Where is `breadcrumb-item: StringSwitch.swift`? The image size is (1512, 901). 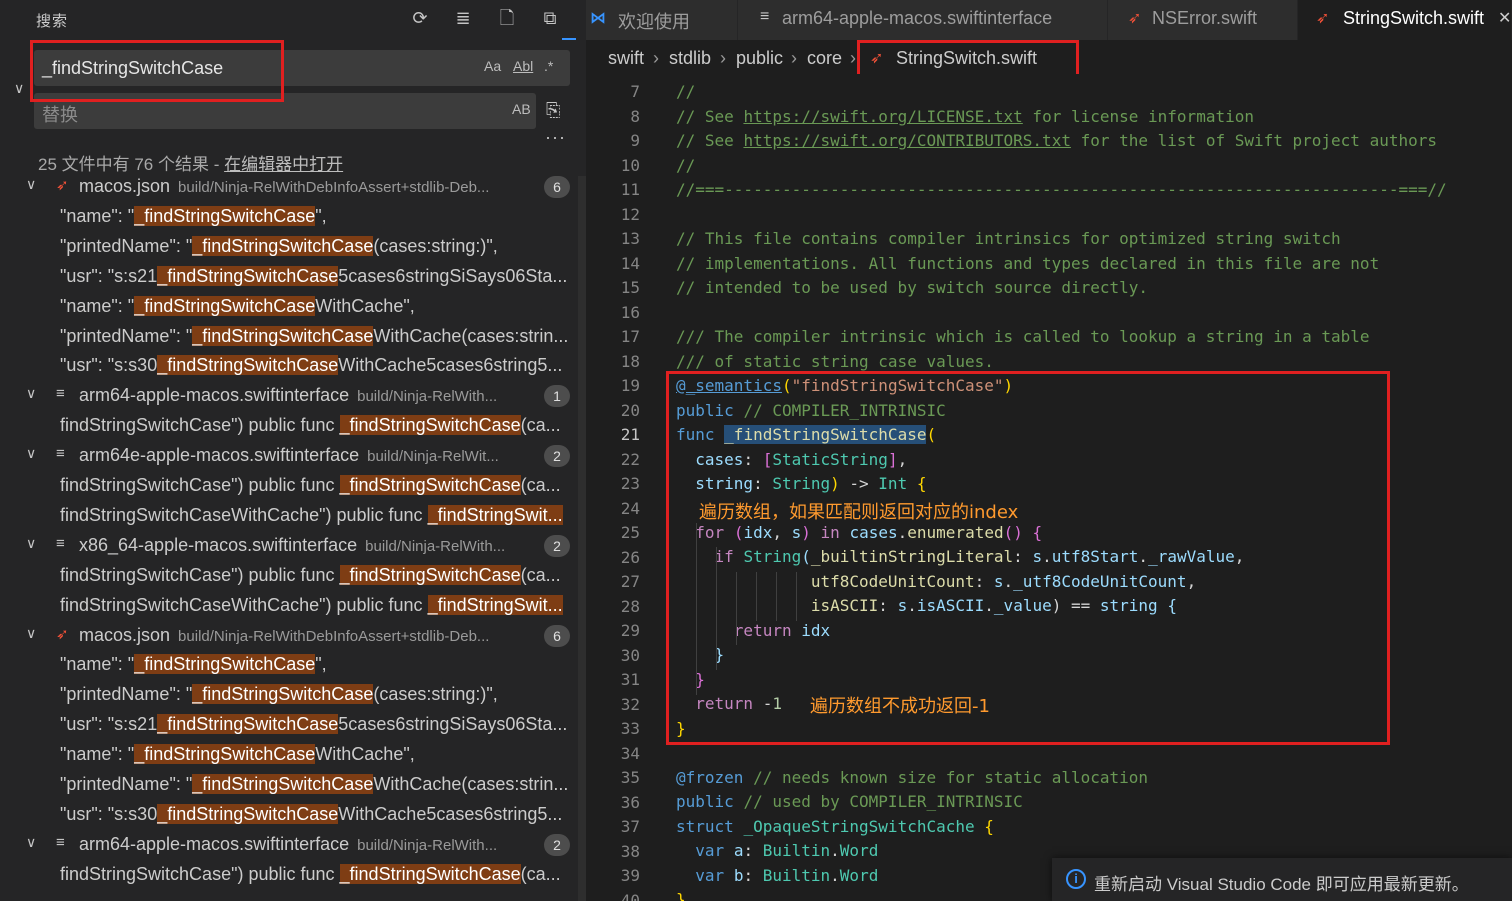
breadcrumb-item: StringSwitch.swift is located at coordinates (966, 58).